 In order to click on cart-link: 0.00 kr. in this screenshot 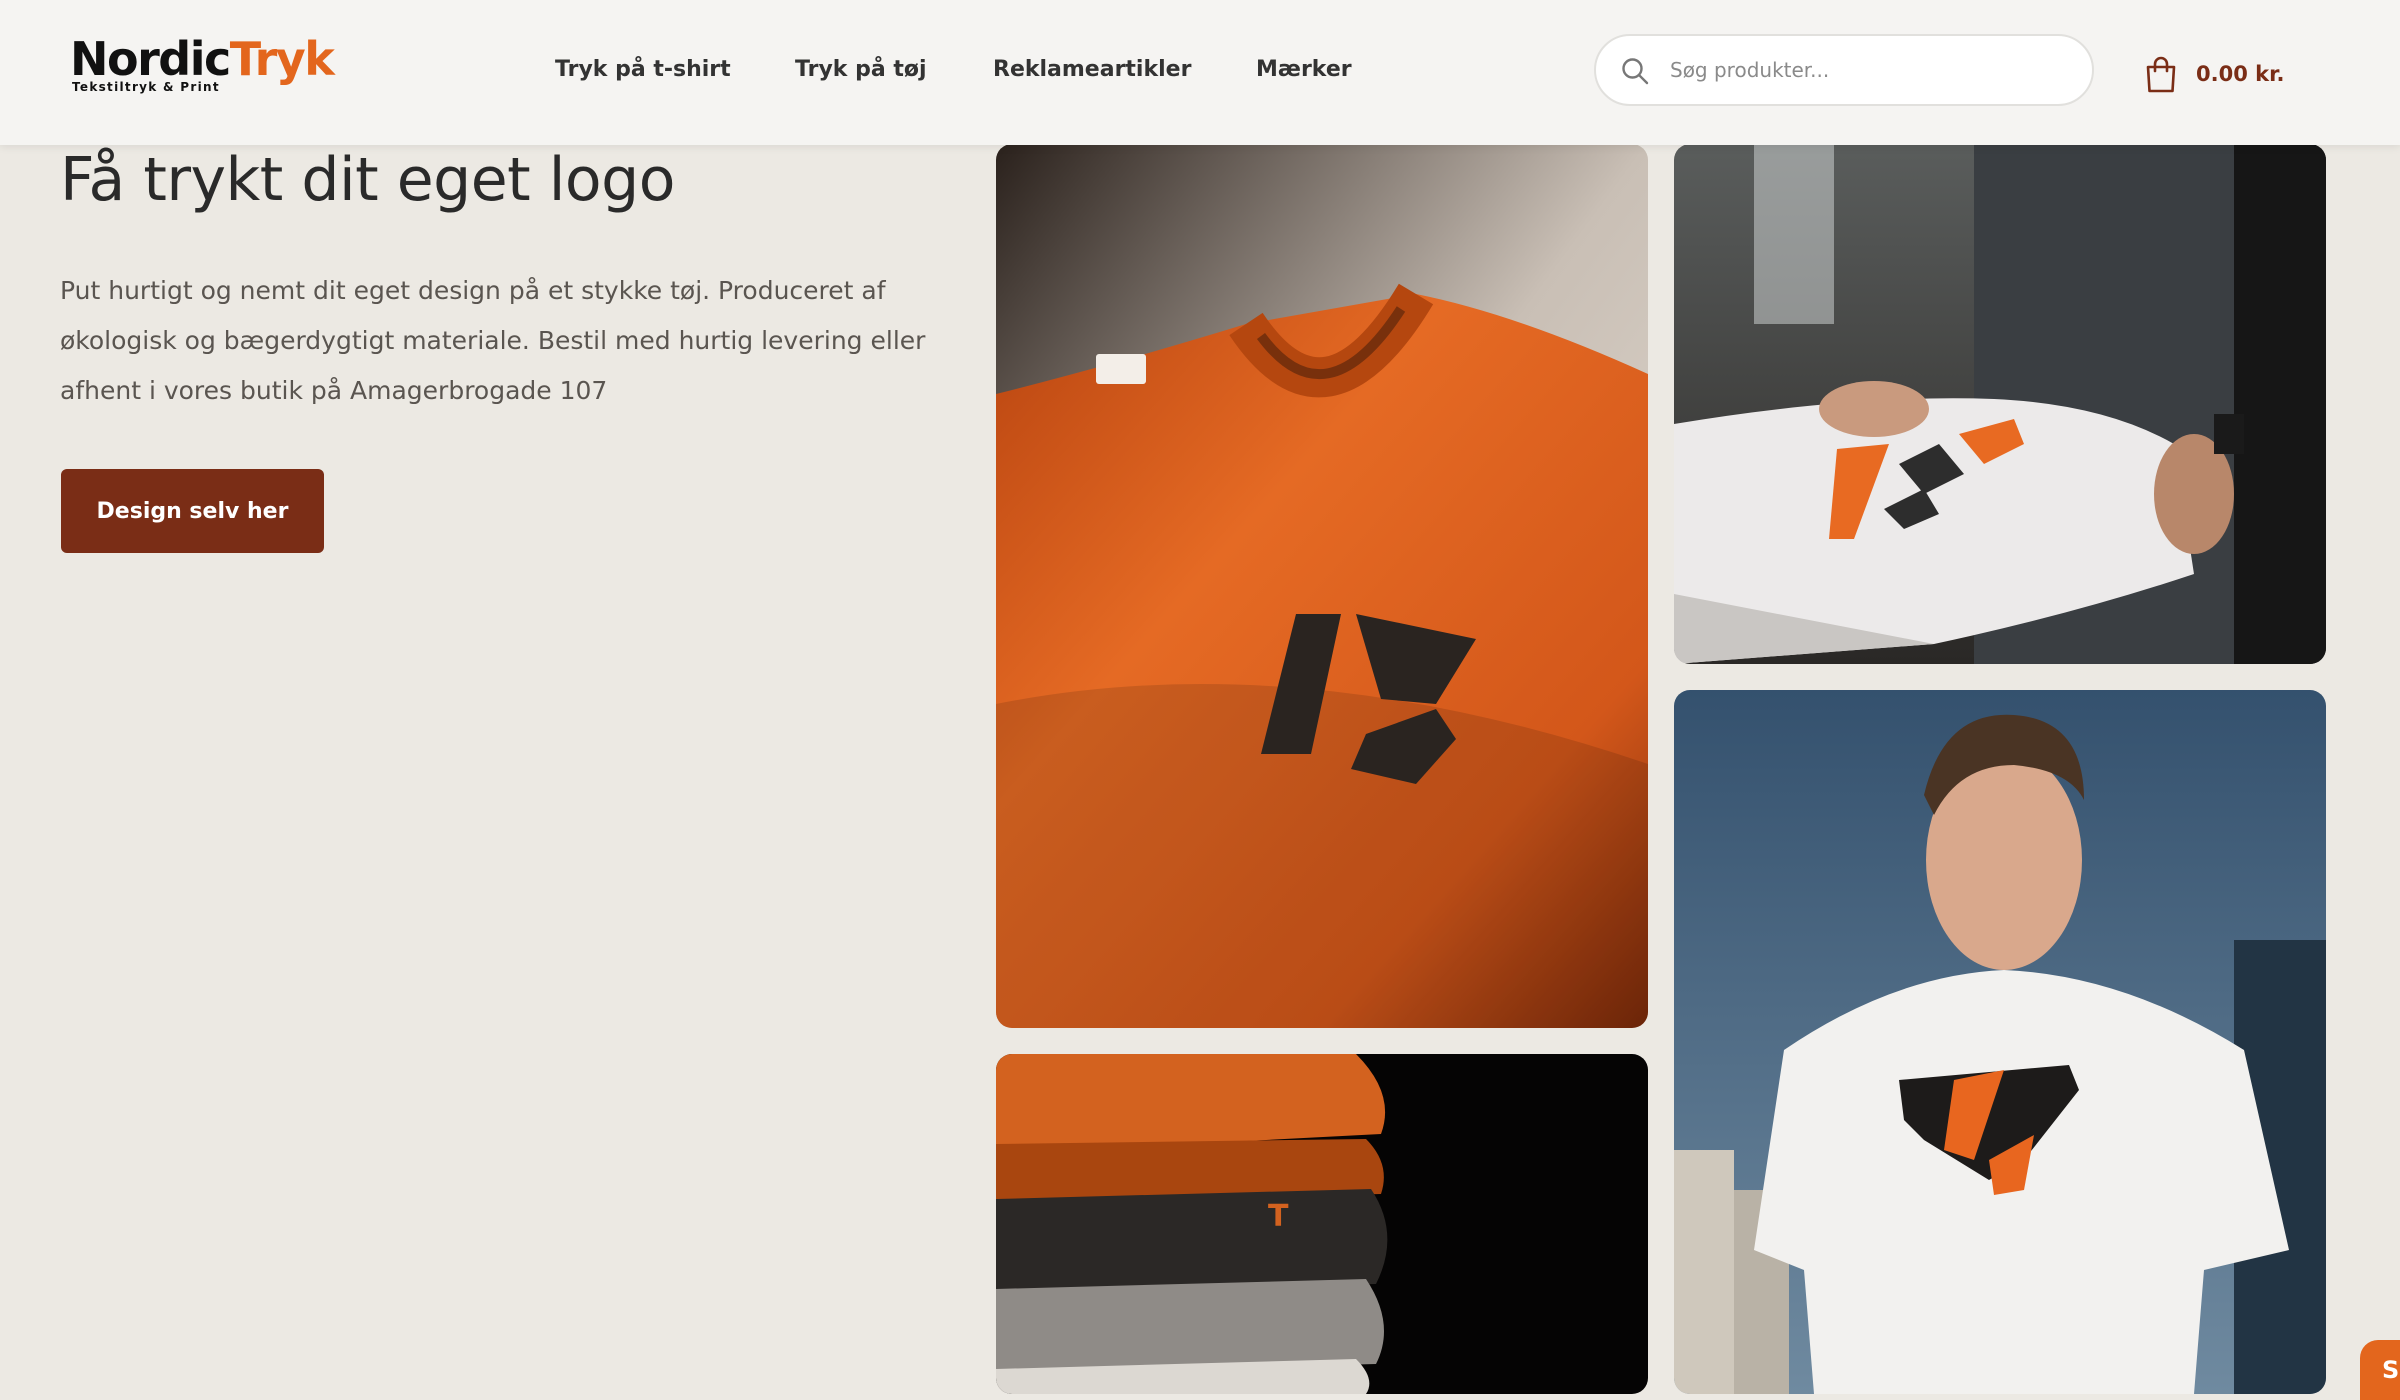, I will do `click(2219, 74)`.